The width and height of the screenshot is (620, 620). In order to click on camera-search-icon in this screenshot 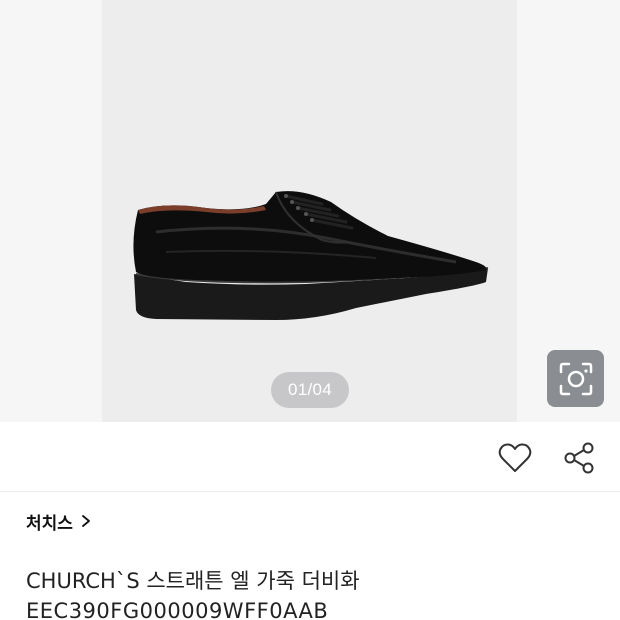, I will do `click(575, 378)`.